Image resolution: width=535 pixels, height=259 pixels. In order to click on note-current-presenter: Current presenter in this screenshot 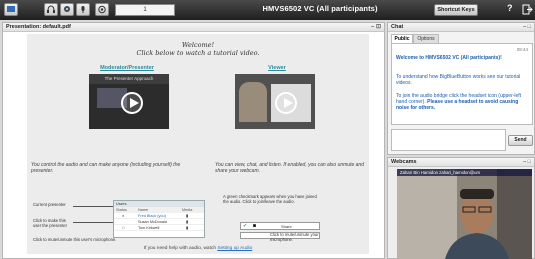, I will do `click(49, 204)`.